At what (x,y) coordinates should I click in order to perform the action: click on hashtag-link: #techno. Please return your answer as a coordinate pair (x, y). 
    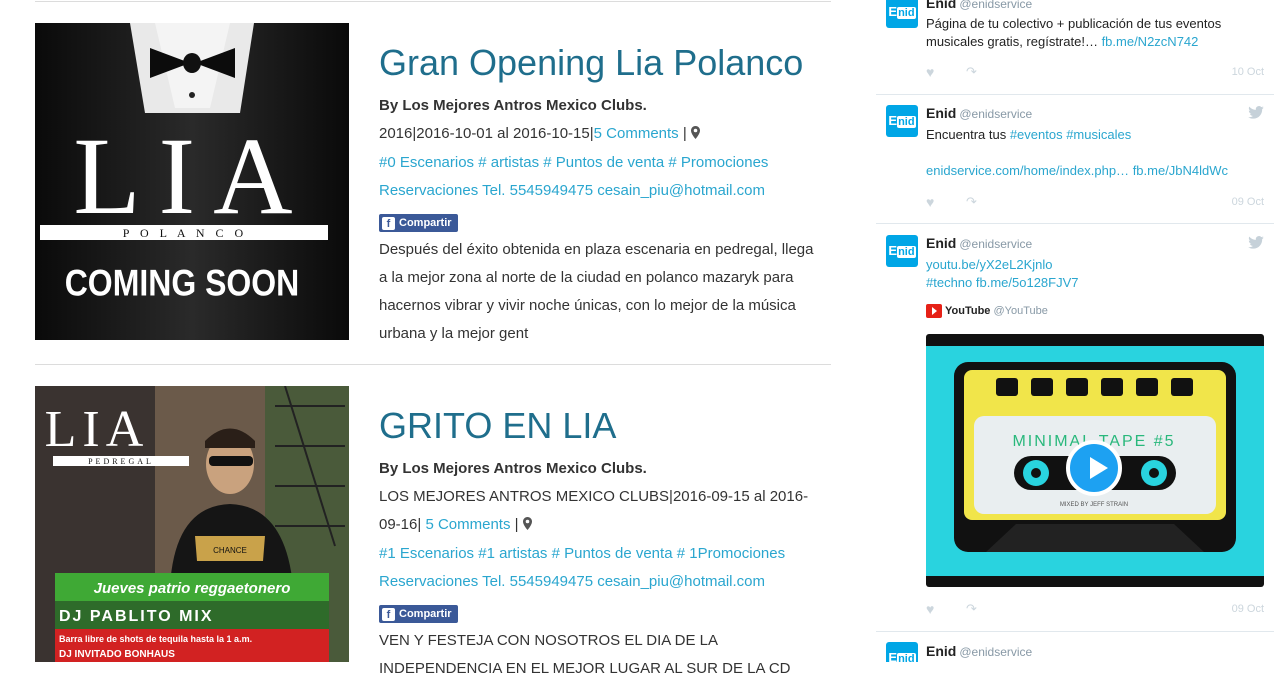
    Looking at the image, I should click on (949, 282).